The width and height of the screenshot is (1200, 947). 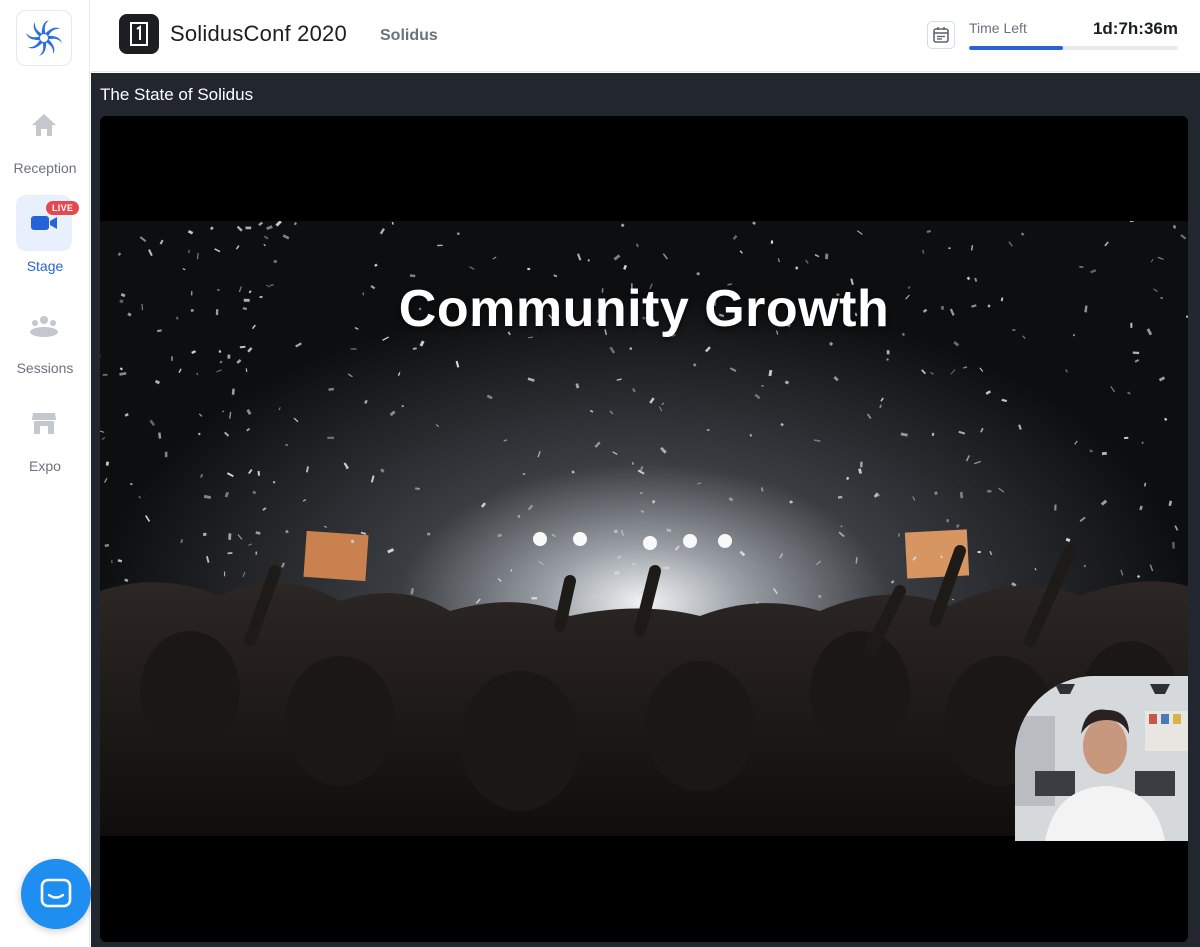 I want to click on event-logo, so click(x=139, y=34).